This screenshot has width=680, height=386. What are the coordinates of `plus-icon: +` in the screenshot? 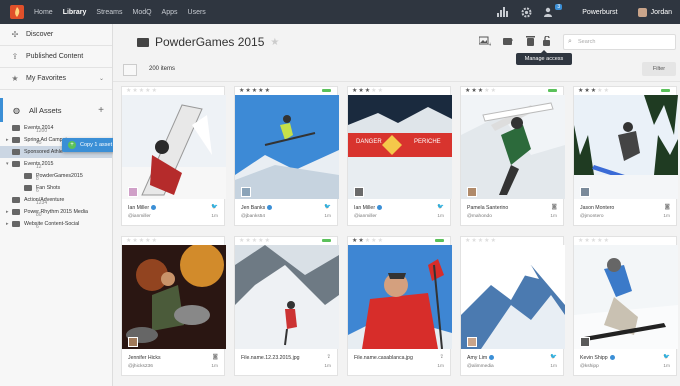 It's located at (72, 145).